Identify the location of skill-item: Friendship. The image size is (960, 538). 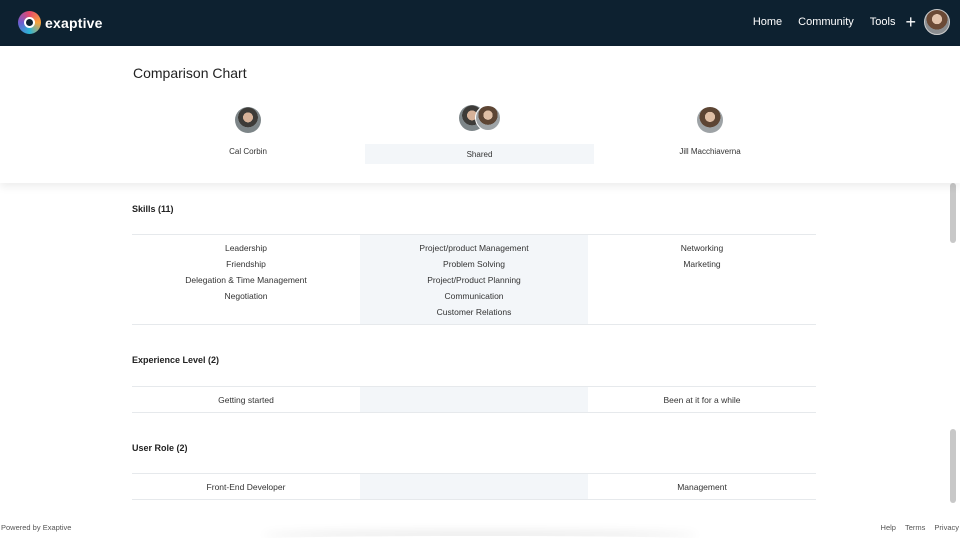
(246, 264).